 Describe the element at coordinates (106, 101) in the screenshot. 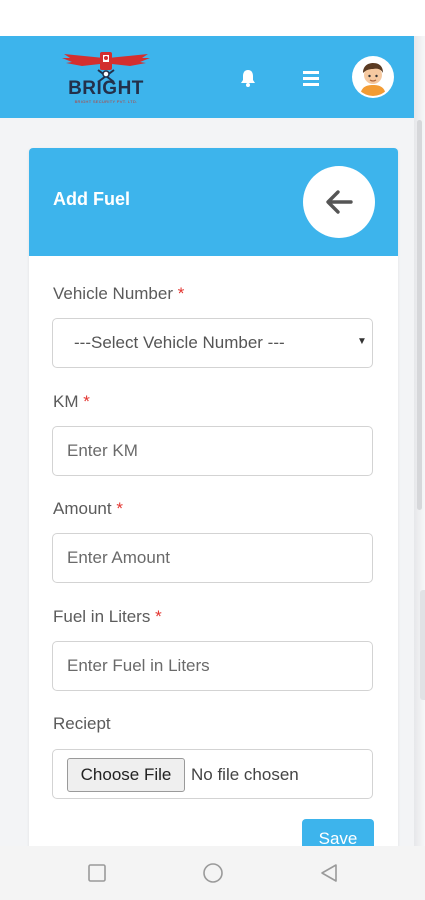

I see `logo-tagline: BRIGHT SECURITY PVT. LTD.` at that location.